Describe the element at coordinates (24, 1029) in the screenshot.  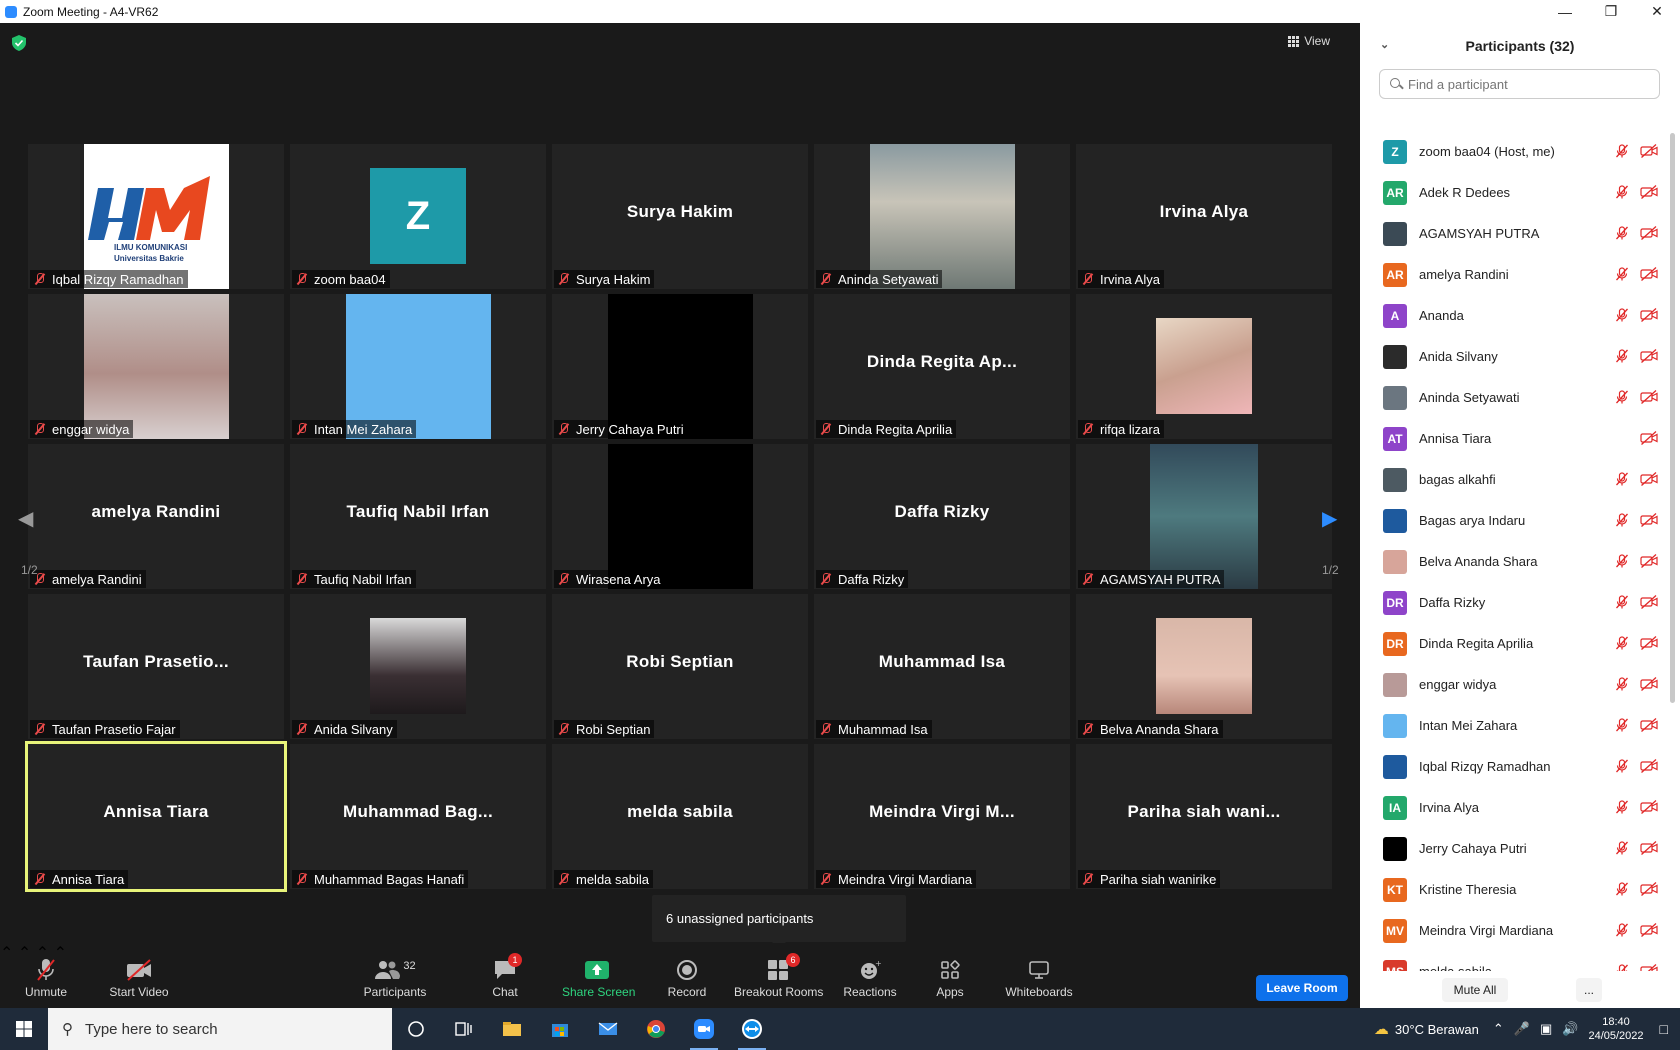
I see `windows-start-button` at that location.